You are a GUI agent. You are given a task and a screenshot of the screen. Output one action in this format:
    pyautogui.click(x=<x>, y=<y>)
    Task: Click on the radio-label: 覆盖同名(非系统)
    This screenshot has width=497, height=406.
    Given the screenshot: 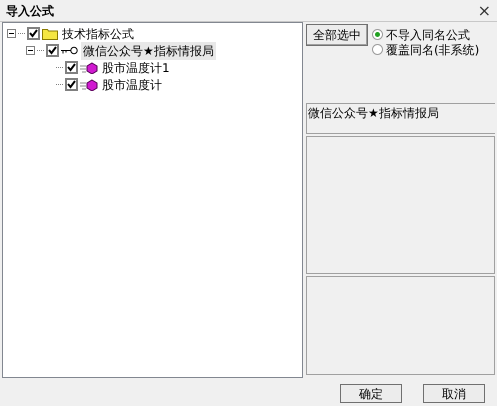 What is the action you would take?
    pyautogui.click(x=433, y=49)
    